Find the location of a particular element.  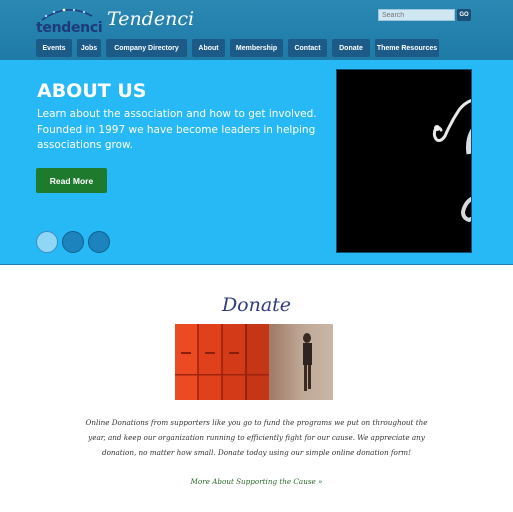

nav-item-about: About is located at coordinates (208, 48).